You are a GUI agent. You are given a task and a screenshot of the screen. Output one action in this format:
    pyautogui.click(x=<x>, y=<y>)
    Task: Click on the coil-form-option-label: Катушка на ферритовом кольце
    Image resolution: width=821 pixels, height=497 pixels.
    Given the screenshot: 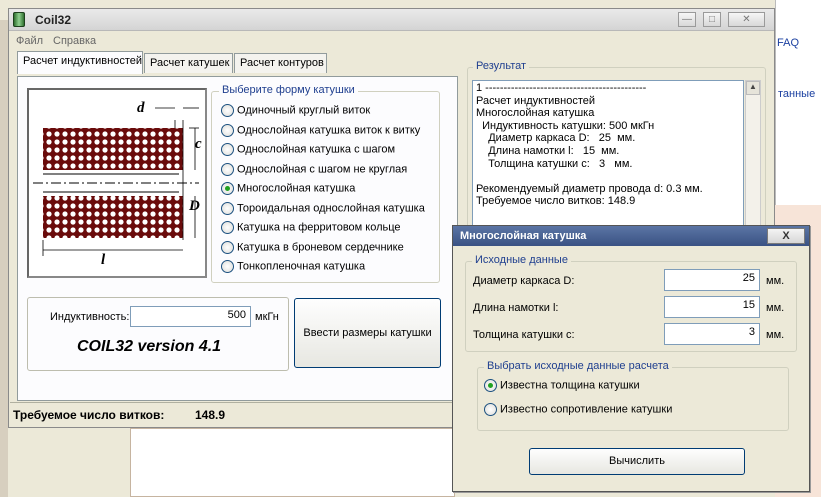 What is the action you would take?
    pyautogui.click(x=319, y=227)
    